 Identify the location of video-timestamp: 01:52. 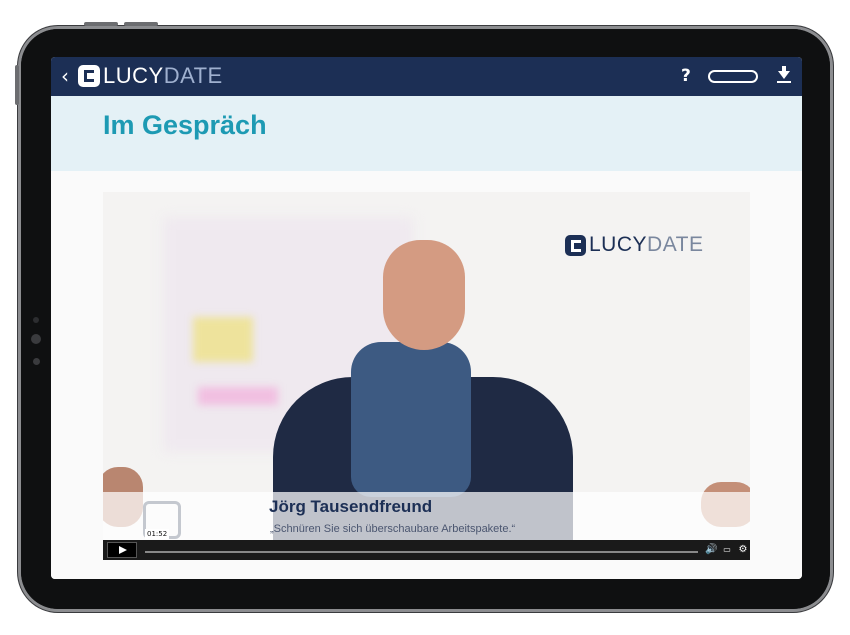
(157, 534).